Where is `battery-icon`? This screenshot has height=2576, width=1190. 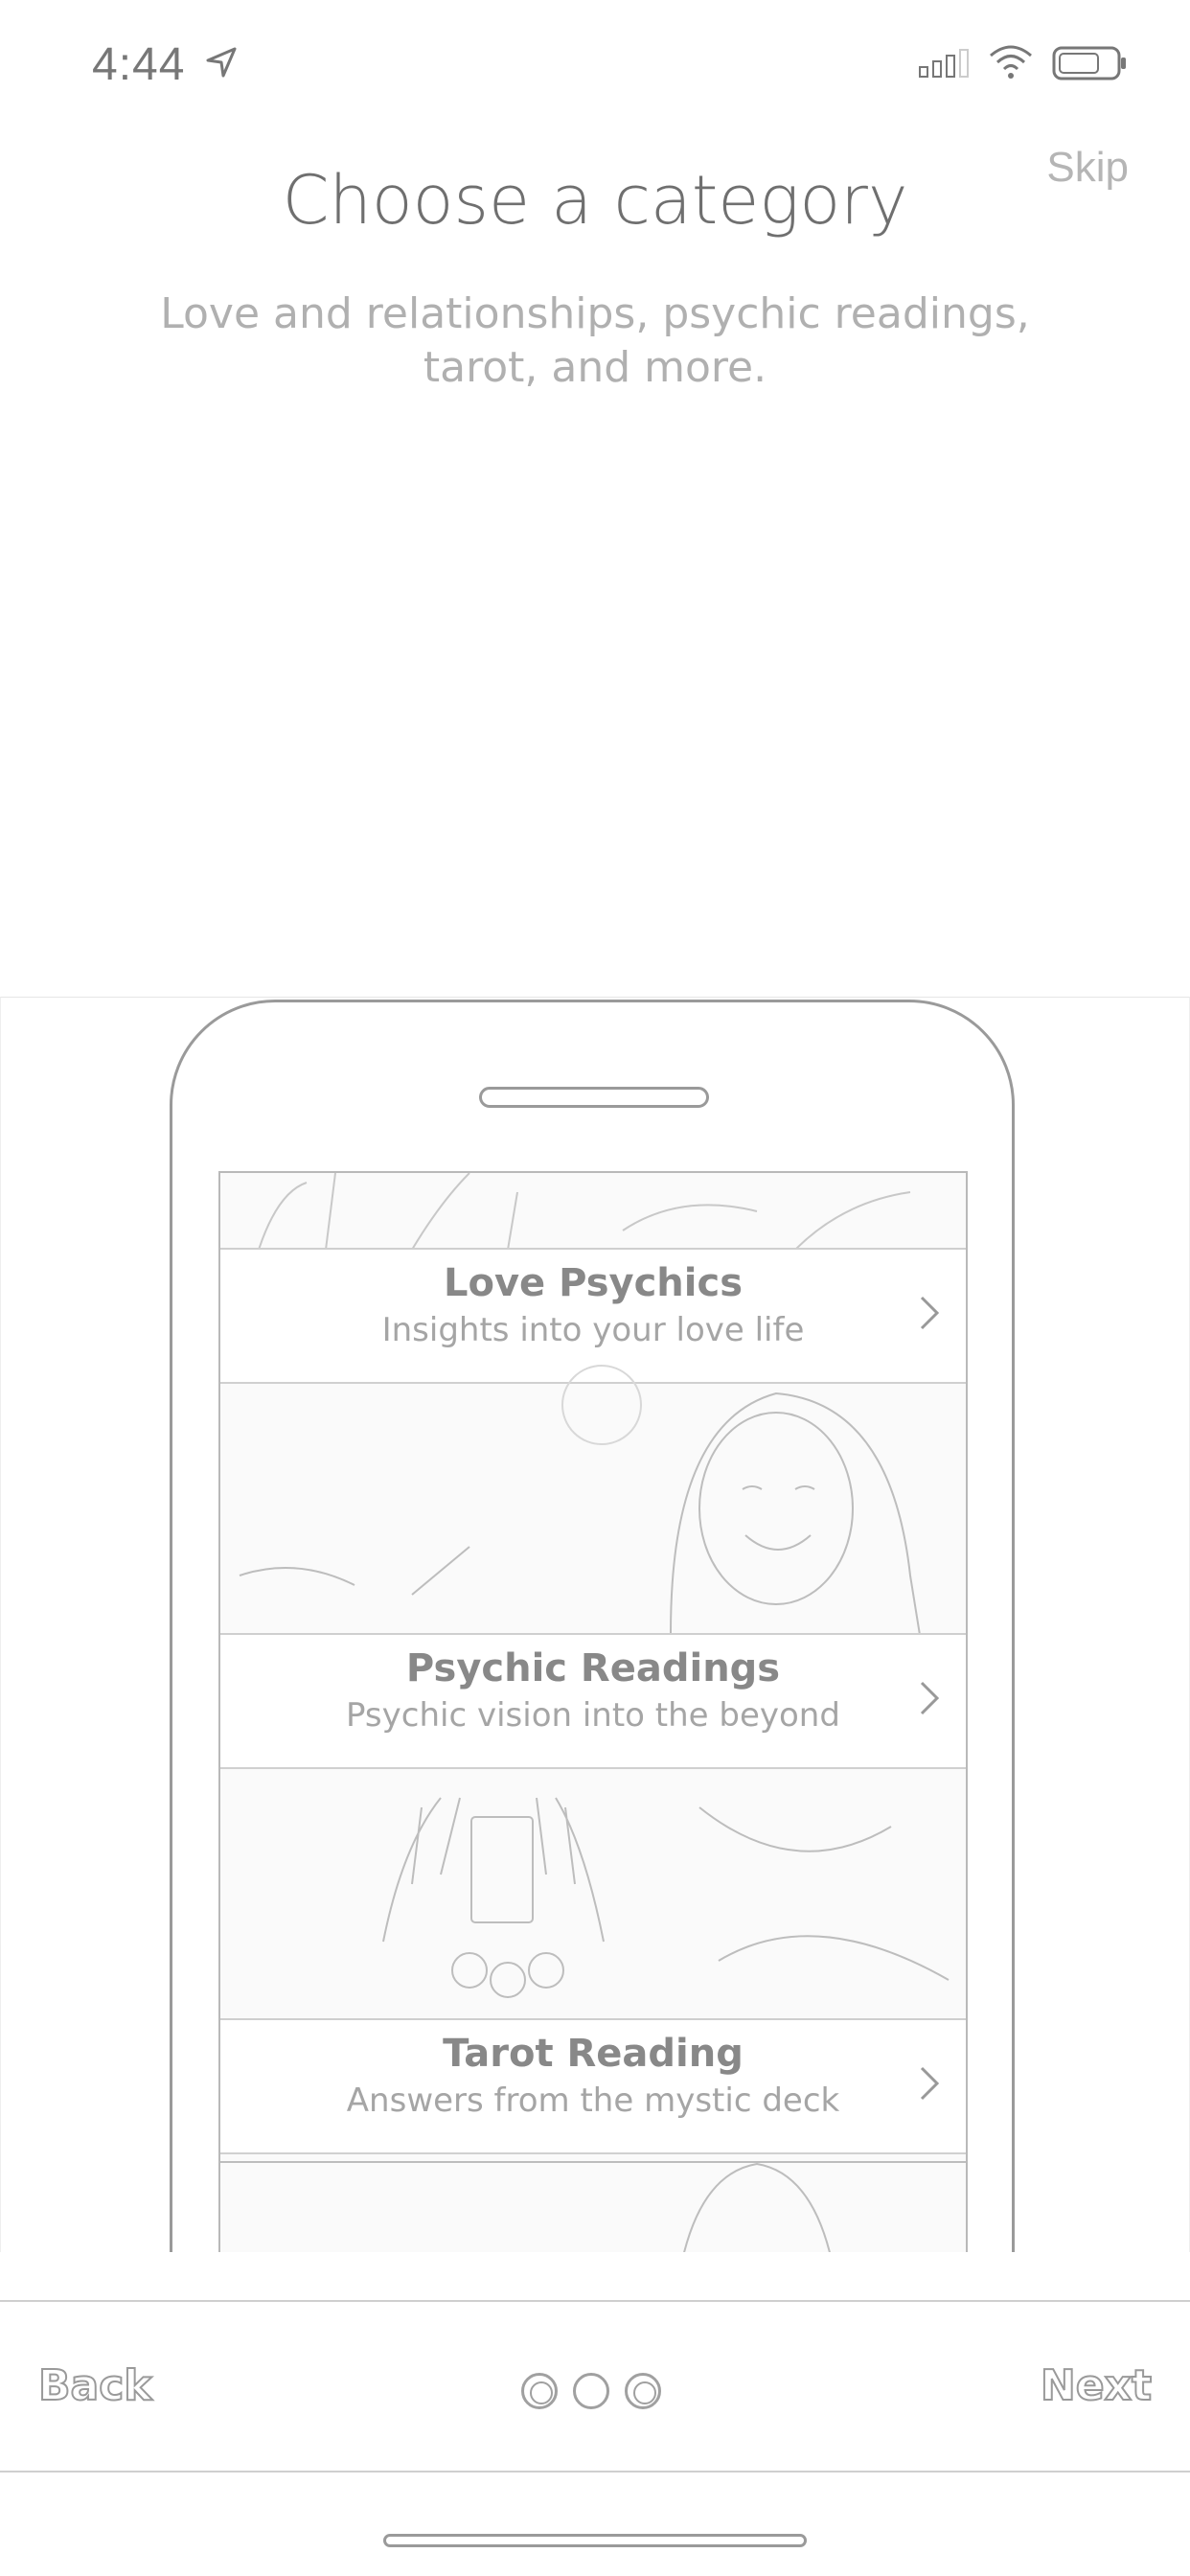
battery-icon is located at coordinates (1089, 63).